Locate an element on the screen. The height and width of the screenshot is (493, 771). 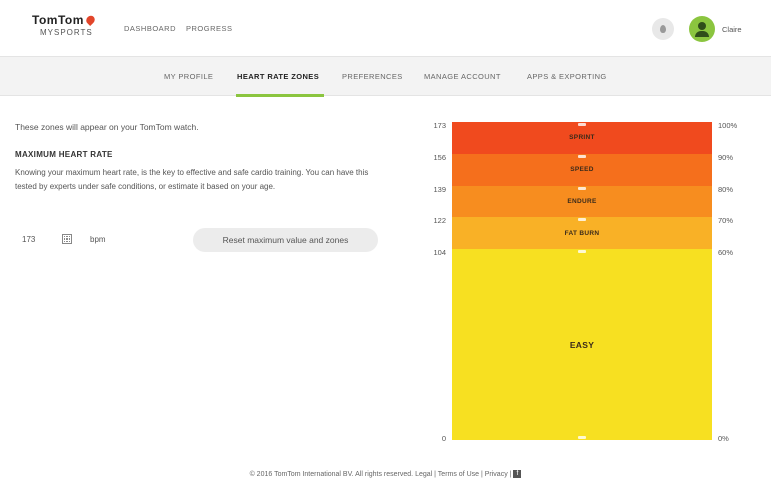
zone-fat-burn: FAT BURN is located at coordinates (582, 233).